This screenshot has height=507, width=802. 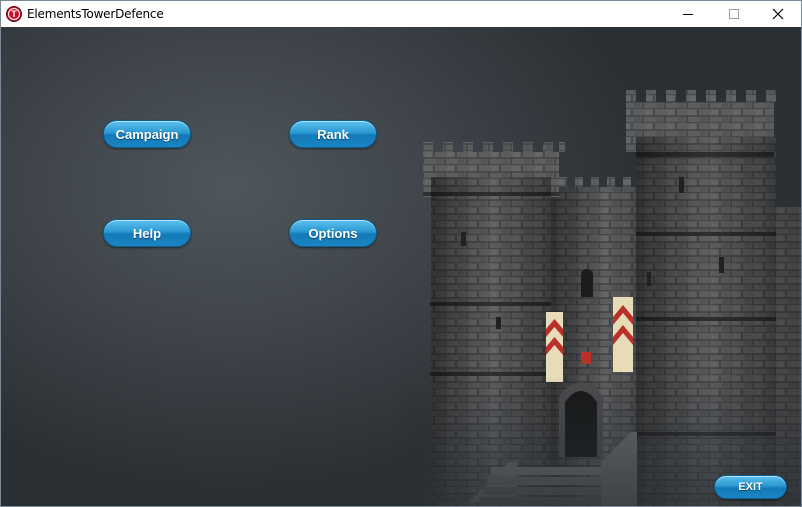 I want to click on help-button: Help, so click(x=147, y=233).